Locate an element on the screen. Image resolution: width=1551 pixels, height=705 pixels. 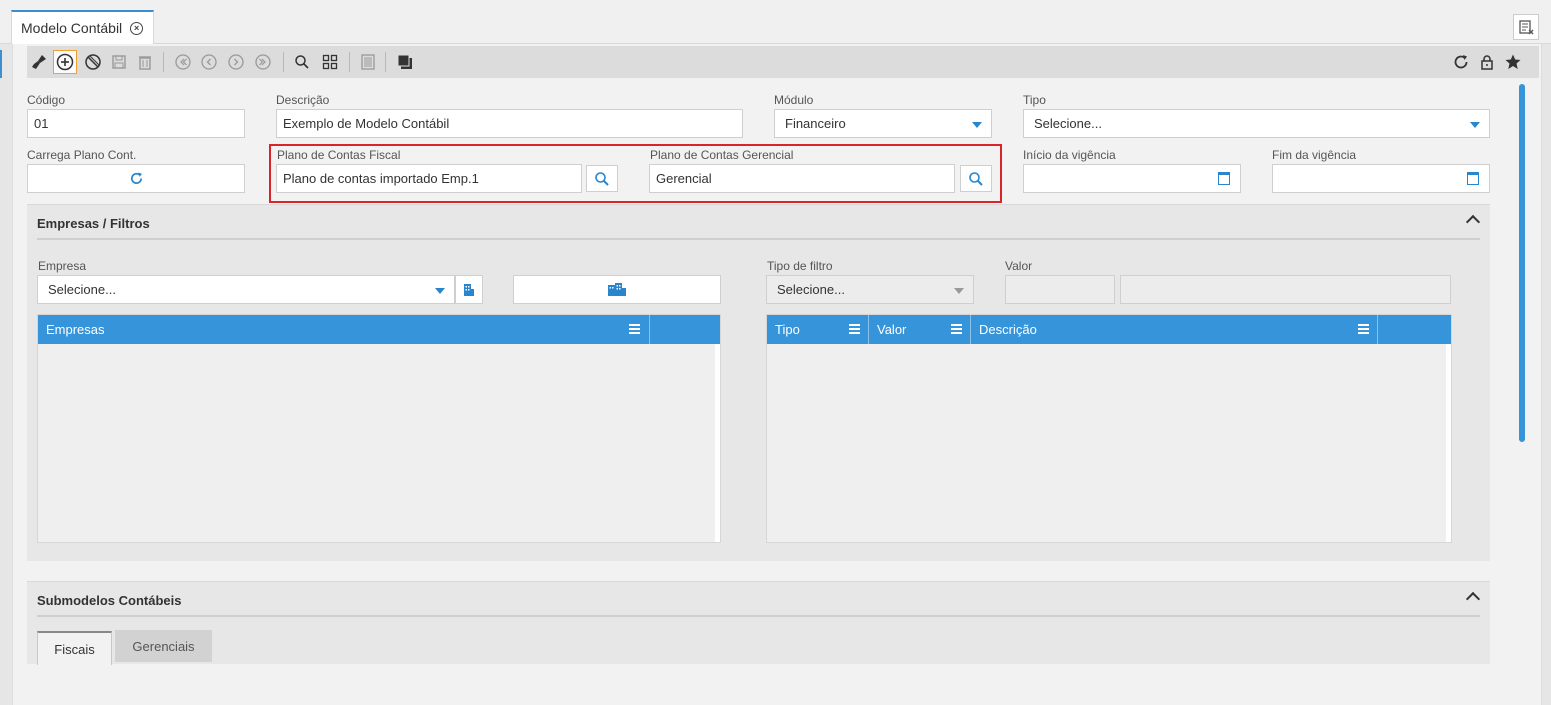
next-icon is located at coordinates (236, 62).